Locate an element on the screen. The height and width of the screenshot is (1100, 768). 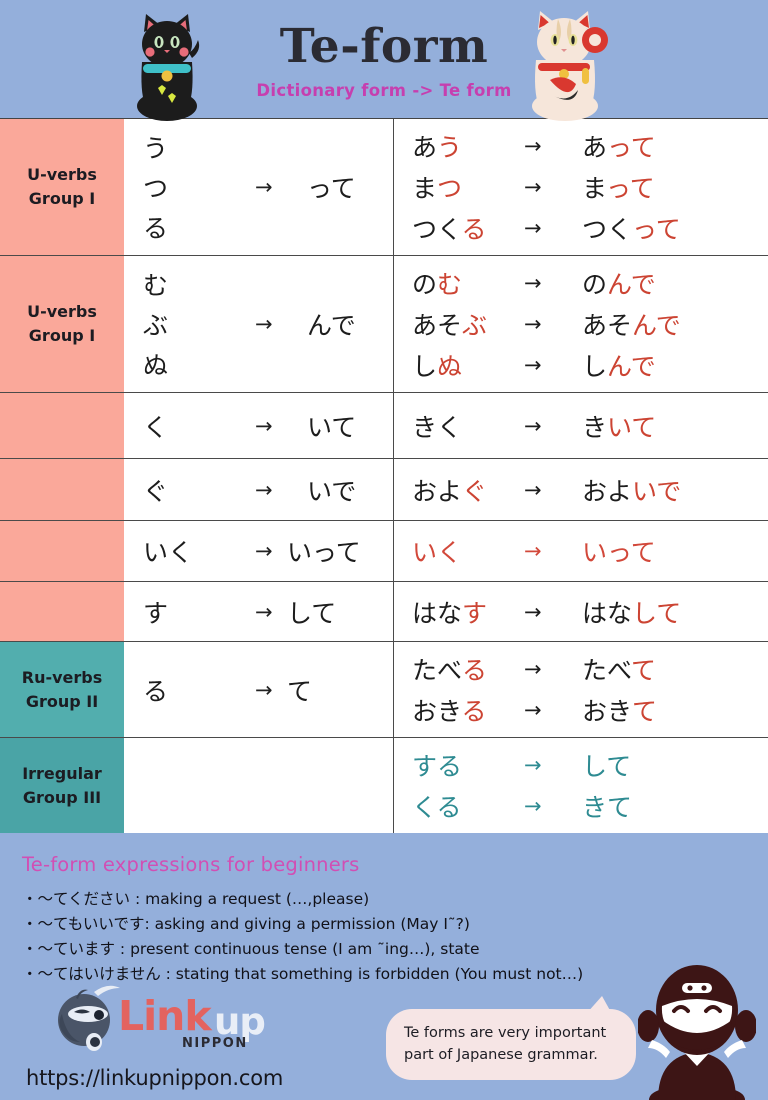
table-row: いく → いって いく → いって is located at coordinates (384, 551).